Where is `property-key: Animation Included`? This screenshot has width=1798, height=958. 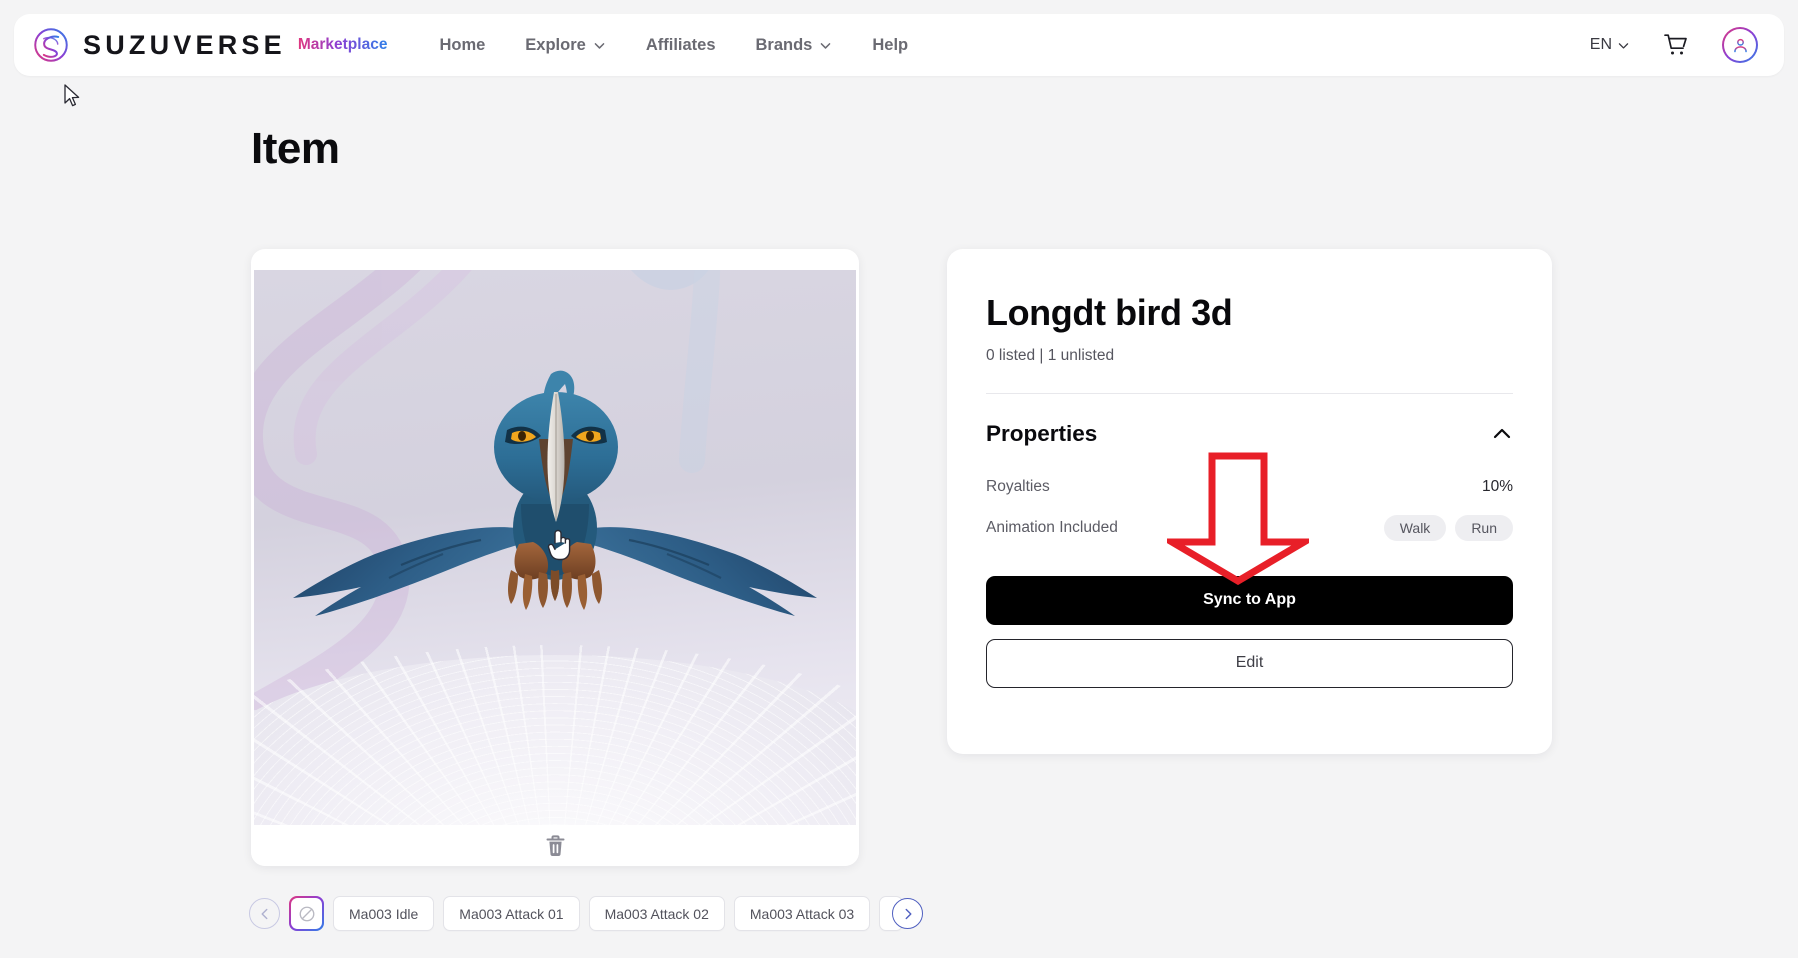
property-key: Animation Included is located at coordinates (1052, 527).